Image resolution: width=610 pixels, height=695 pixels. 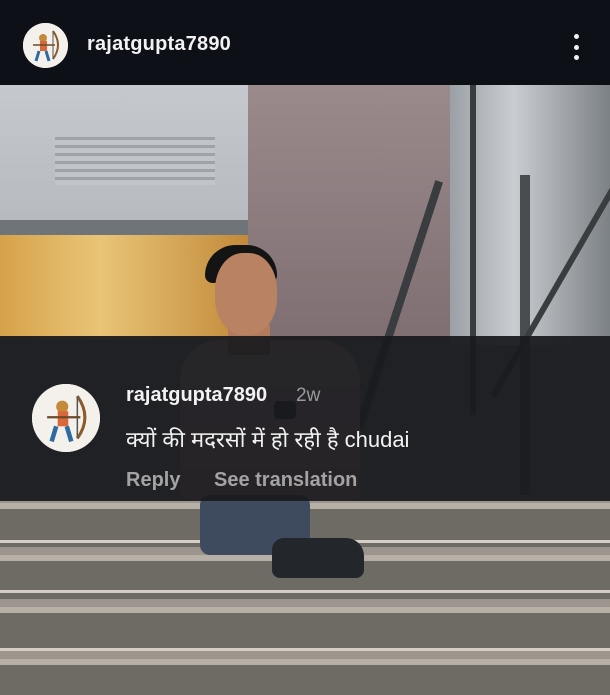 What do you see at coordinates (318, 558) in the screenshot?
I see `person-shoe` at bounding box center [318, 558].